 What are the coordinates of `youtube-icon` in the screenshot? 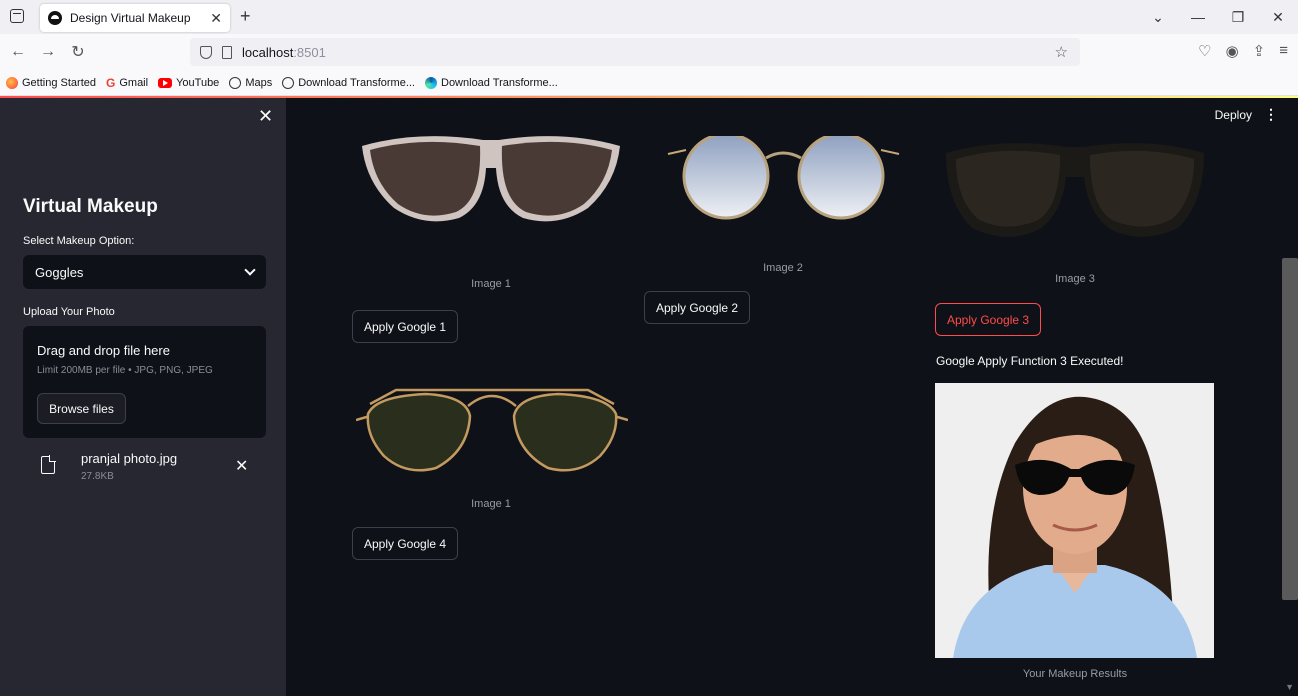 It's located at (165, 82).